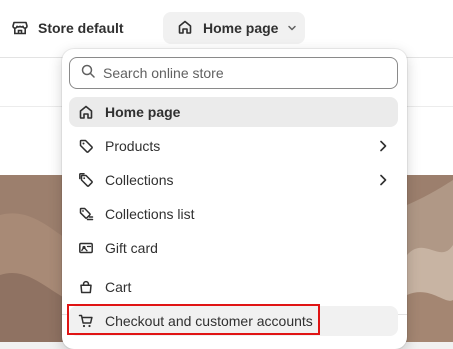 The image size is (453, 349). What do you see at coordinates (233, 112) in the screenshot?
I see `menu-item-home-page: Home page` at bounding box center [233, 112].